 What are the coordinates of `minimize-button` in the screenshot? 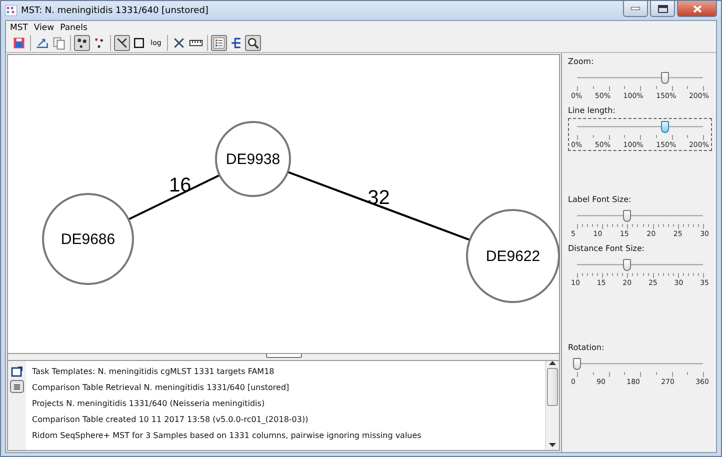 It's located at (635, 9).